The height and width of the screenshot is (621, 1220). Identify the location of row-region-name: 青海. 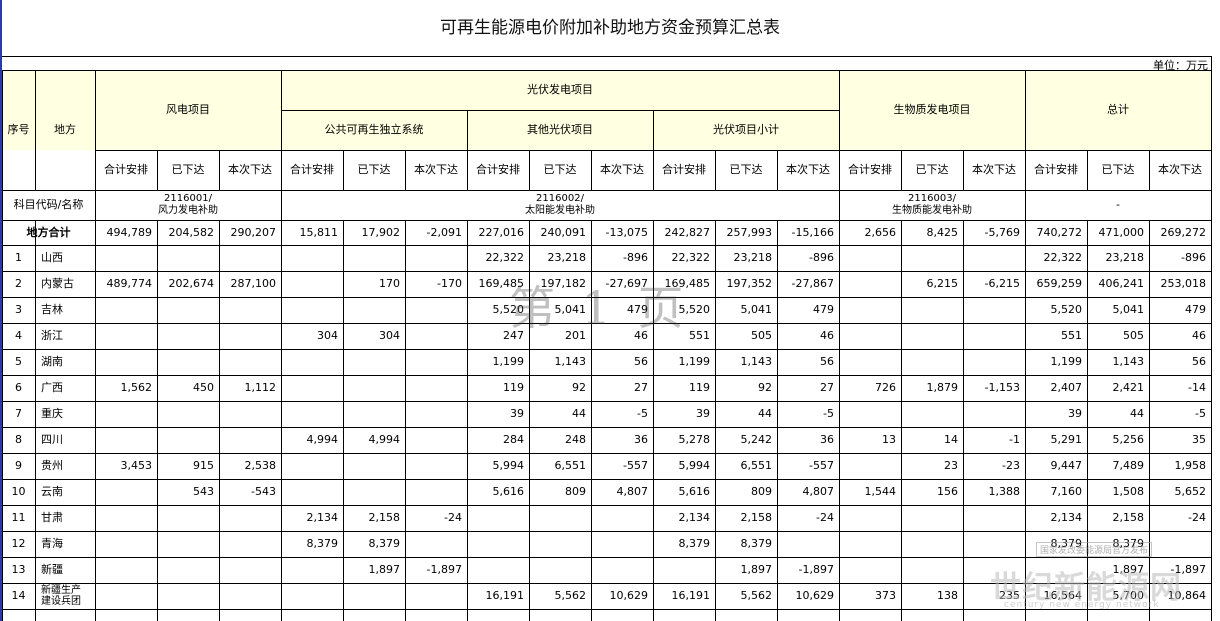
(65, 544).